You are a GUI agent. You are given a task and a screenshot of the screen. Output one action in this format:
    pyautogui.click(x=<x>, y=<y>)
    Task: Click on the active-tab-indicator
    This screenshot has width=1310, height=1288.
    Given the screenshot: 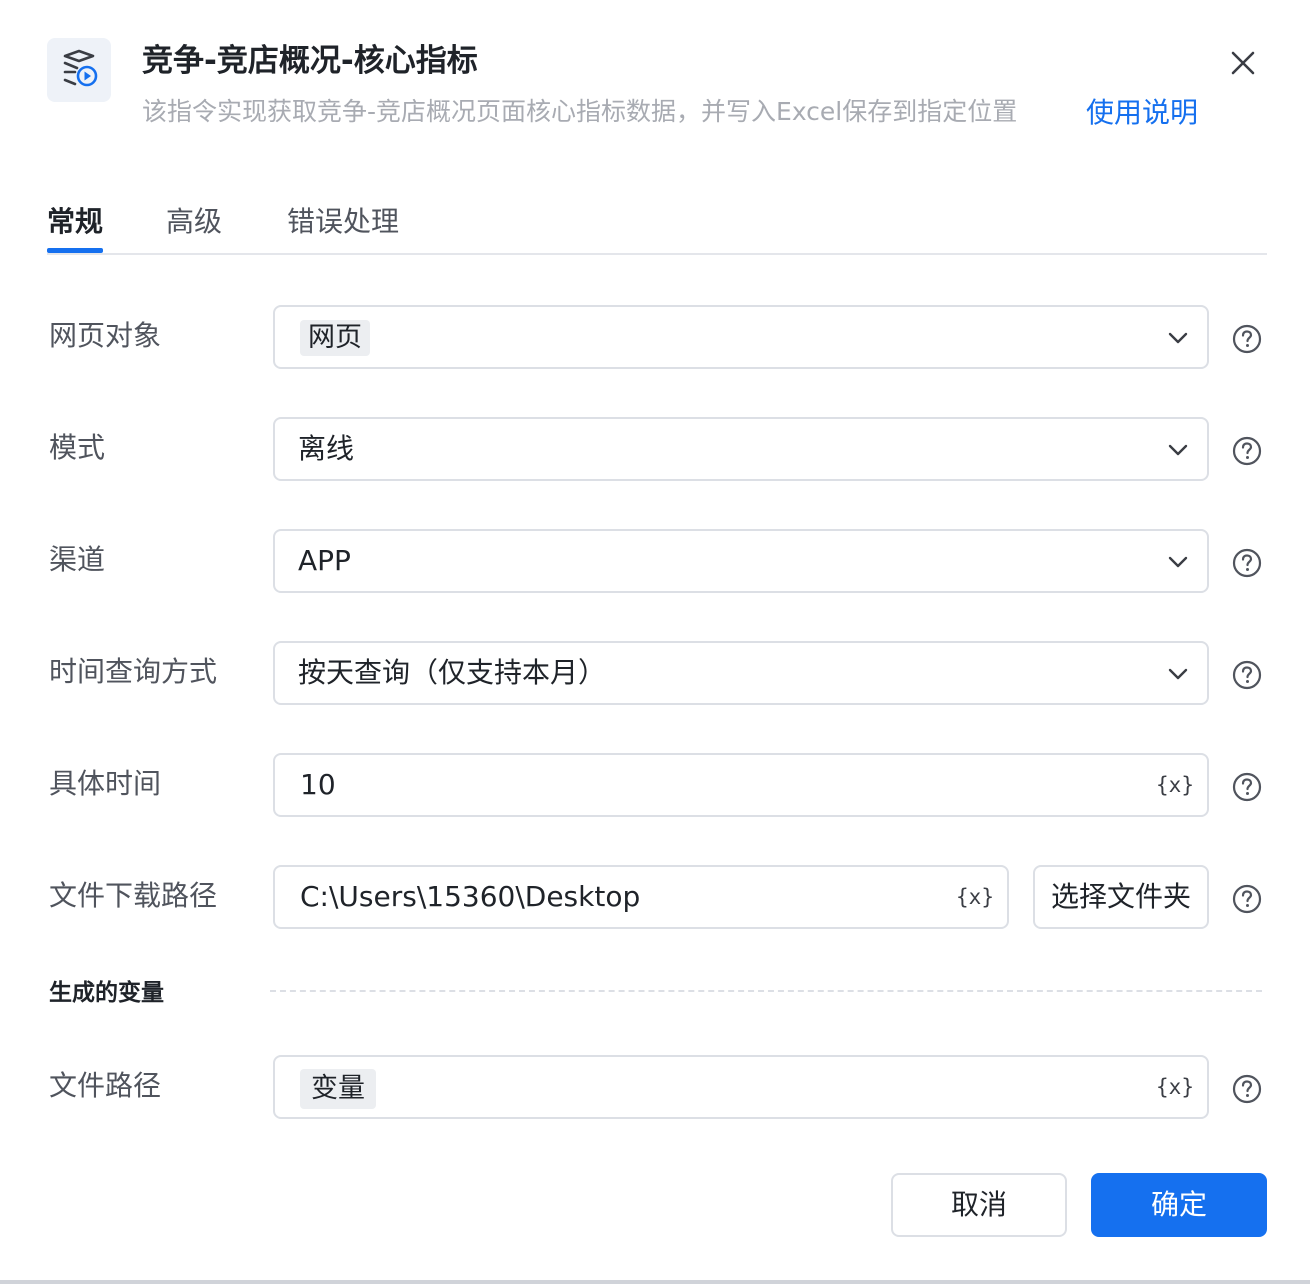 What is the action you would take?
    pyautogui.click(x=75, y=250)
    